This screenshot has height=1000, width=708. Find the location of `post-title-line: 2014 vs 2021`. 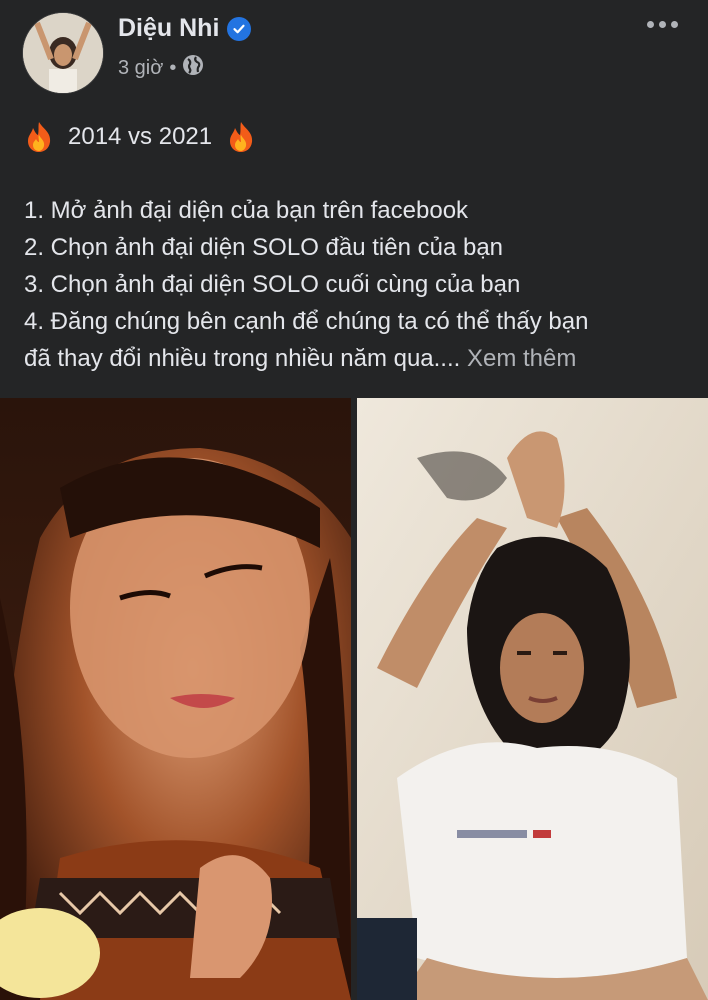

post-title-line: 2014 vs 2021 is located at coordinates (359, 136).